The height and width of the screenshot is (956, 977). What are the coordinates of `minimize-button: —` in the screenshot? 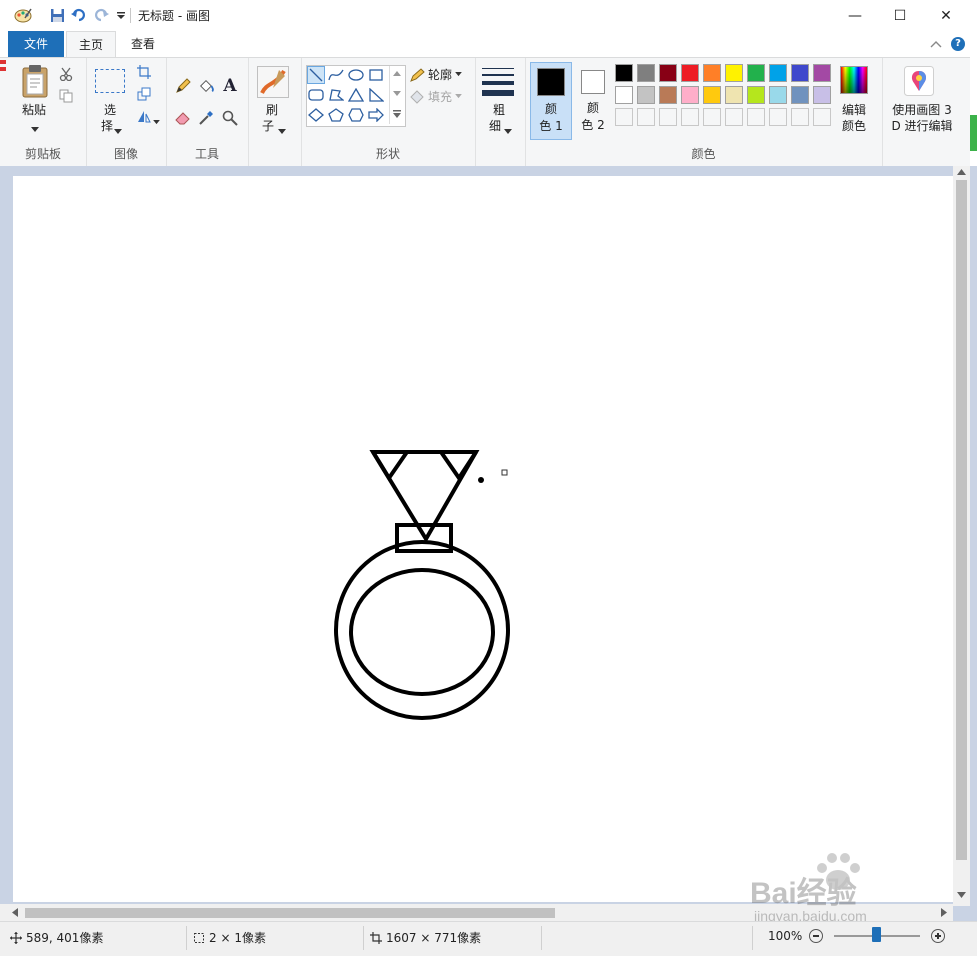 It's located at (855, 15).